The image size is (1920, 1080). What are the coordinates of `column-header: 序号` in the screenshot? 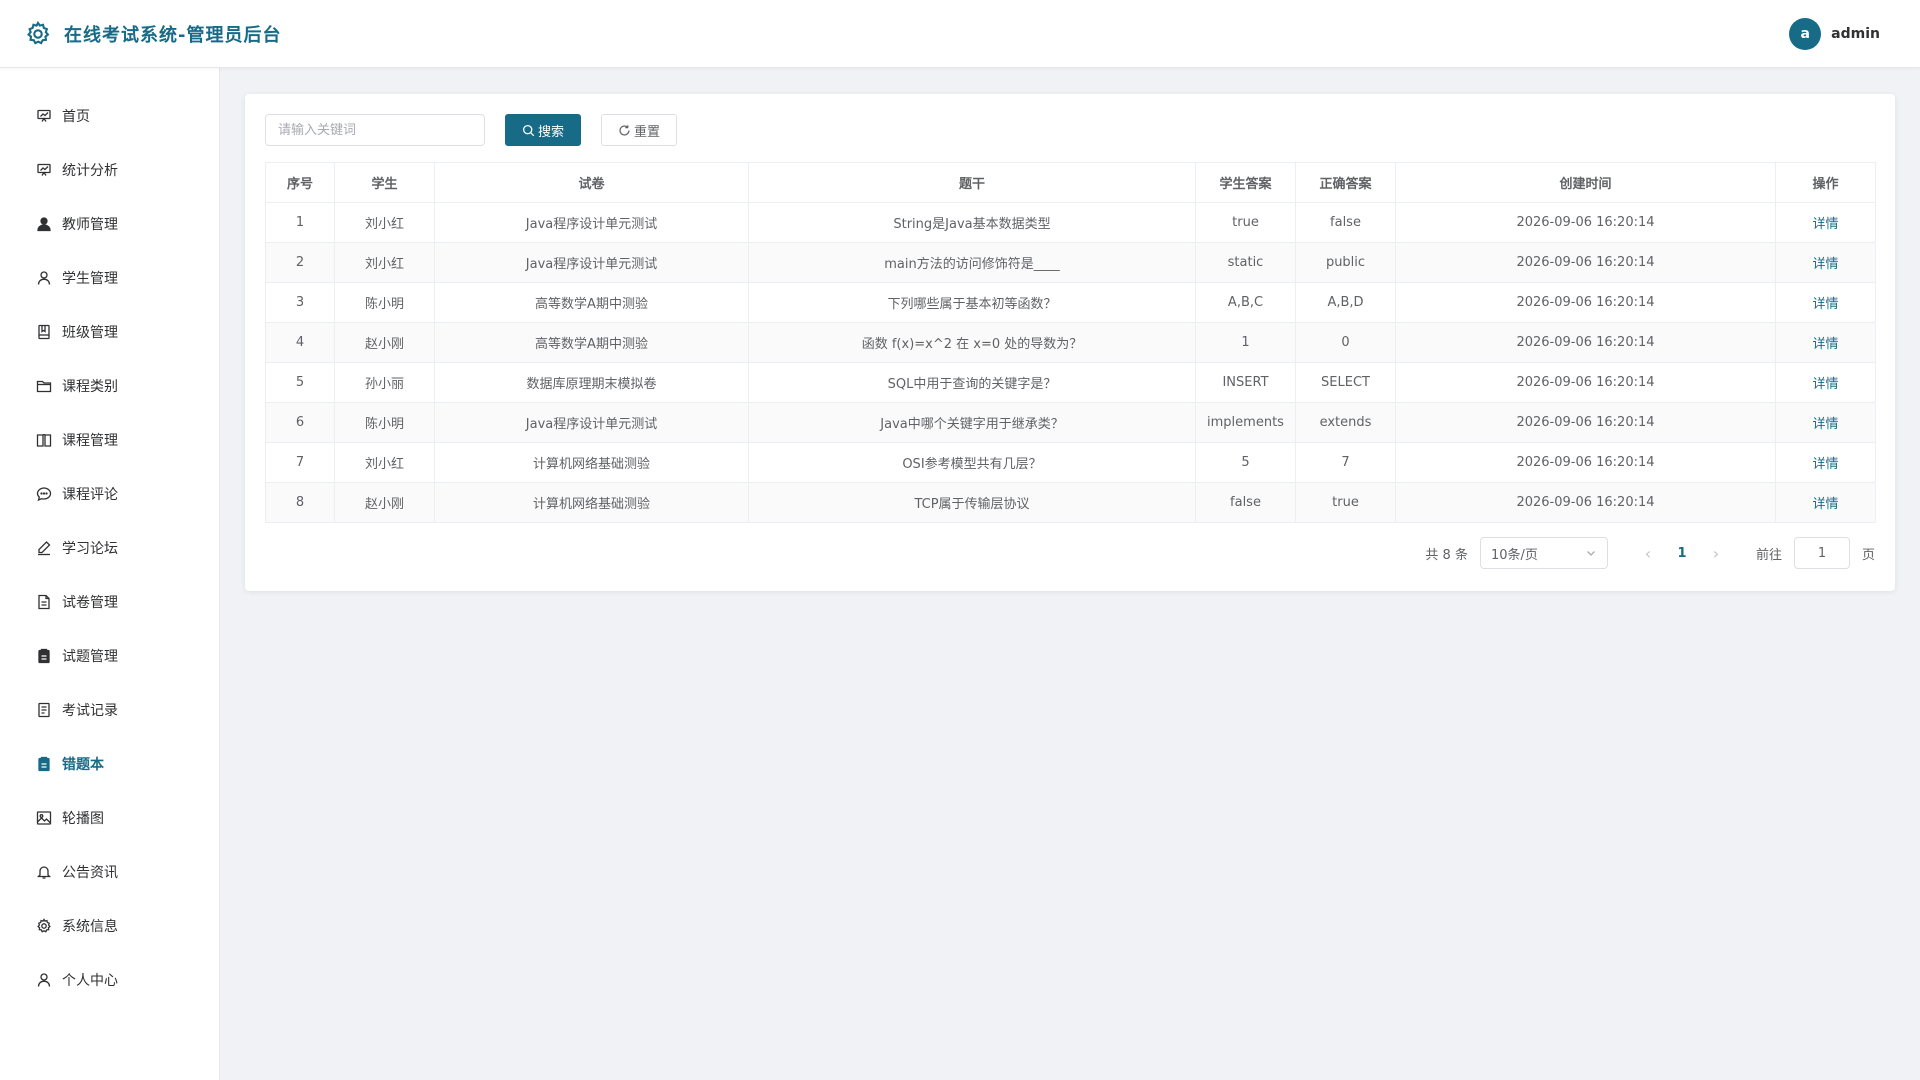 It's located at (300, 182).